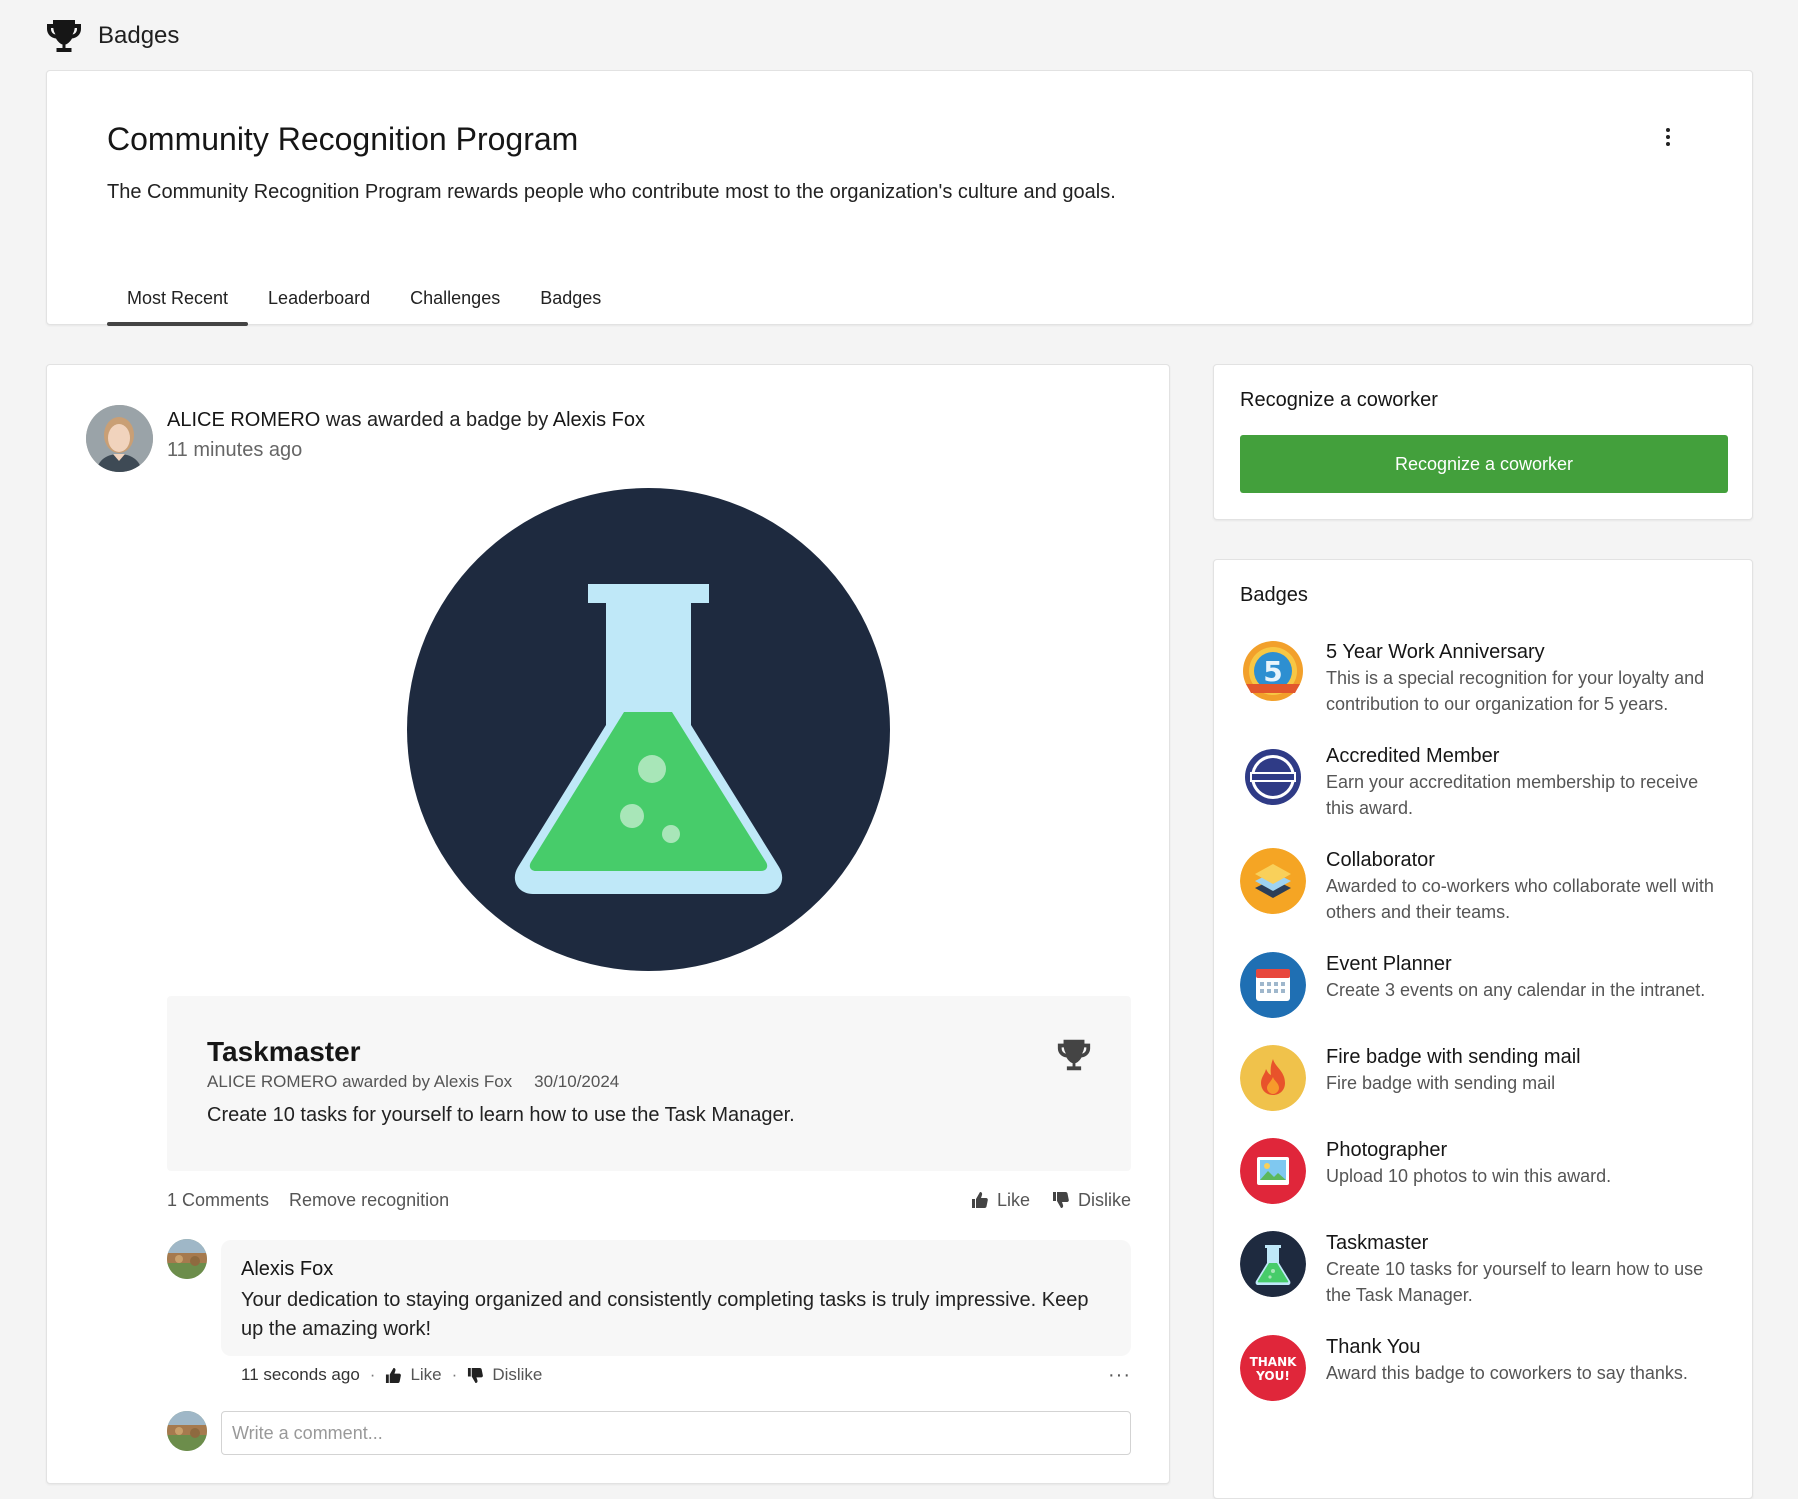 The width and height of the screenshot is (1798, 1499). What do you see at coordinates (343, 139) in the screenshot?
I see `program-title: Community Recognition Program` at bounding box center [343, 139].